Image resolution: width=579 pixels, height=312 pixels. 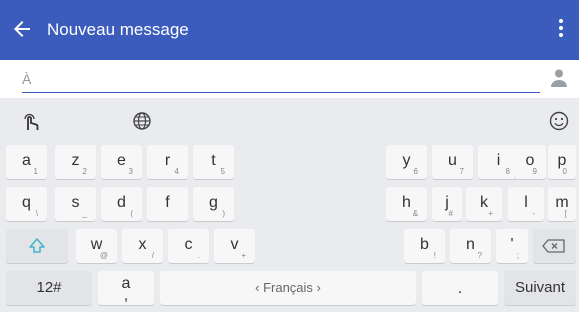 I want to click on key-m: m[, so click(x=562, y=204).